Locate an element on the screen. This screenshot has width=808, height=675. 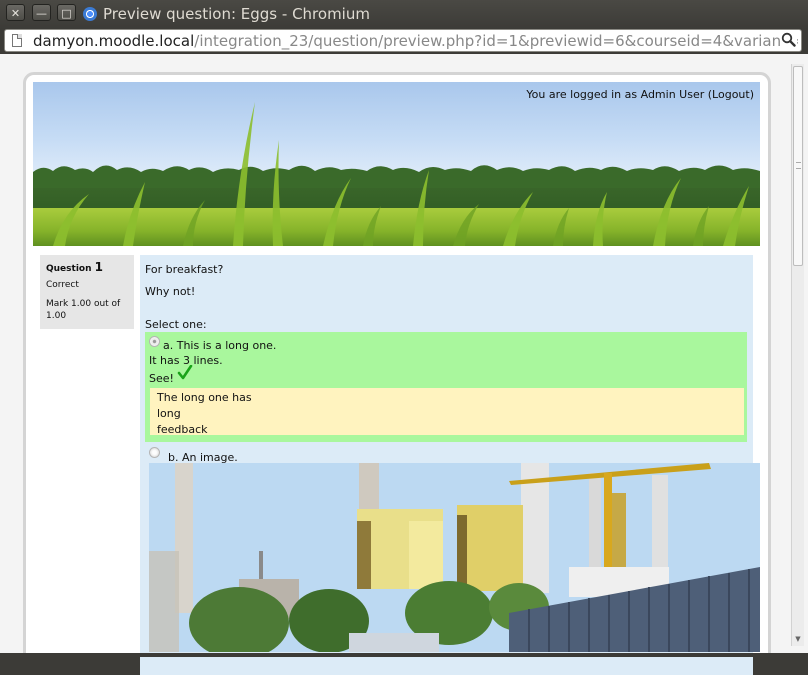
url-host: damyon.moodle.local is located at coordinates (114, 41).